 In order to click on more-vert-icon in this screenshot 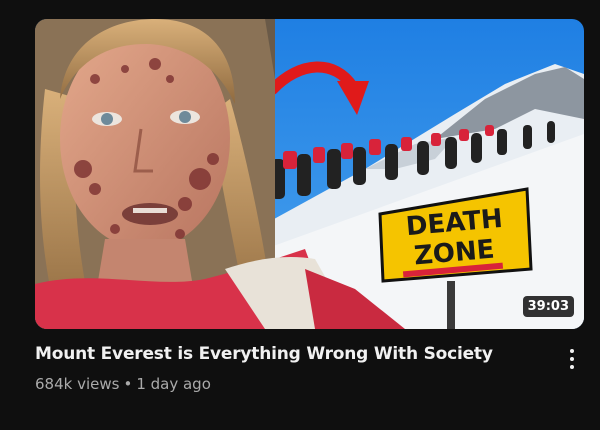, I will do `click(572, 359)`.